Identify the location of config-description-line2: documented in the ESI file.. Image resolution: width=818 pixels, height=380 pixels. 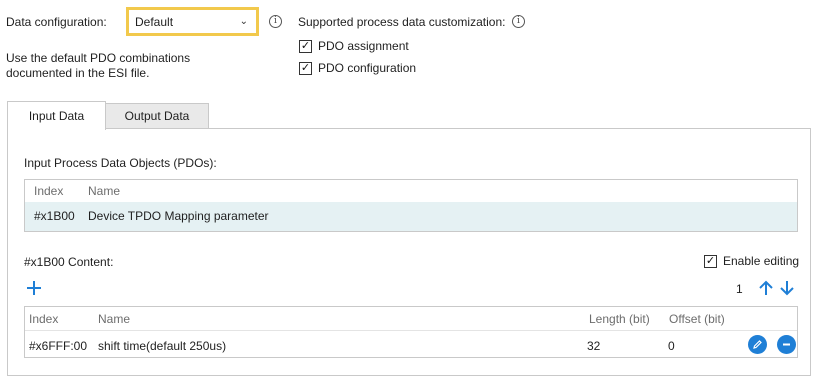
(78, 73).